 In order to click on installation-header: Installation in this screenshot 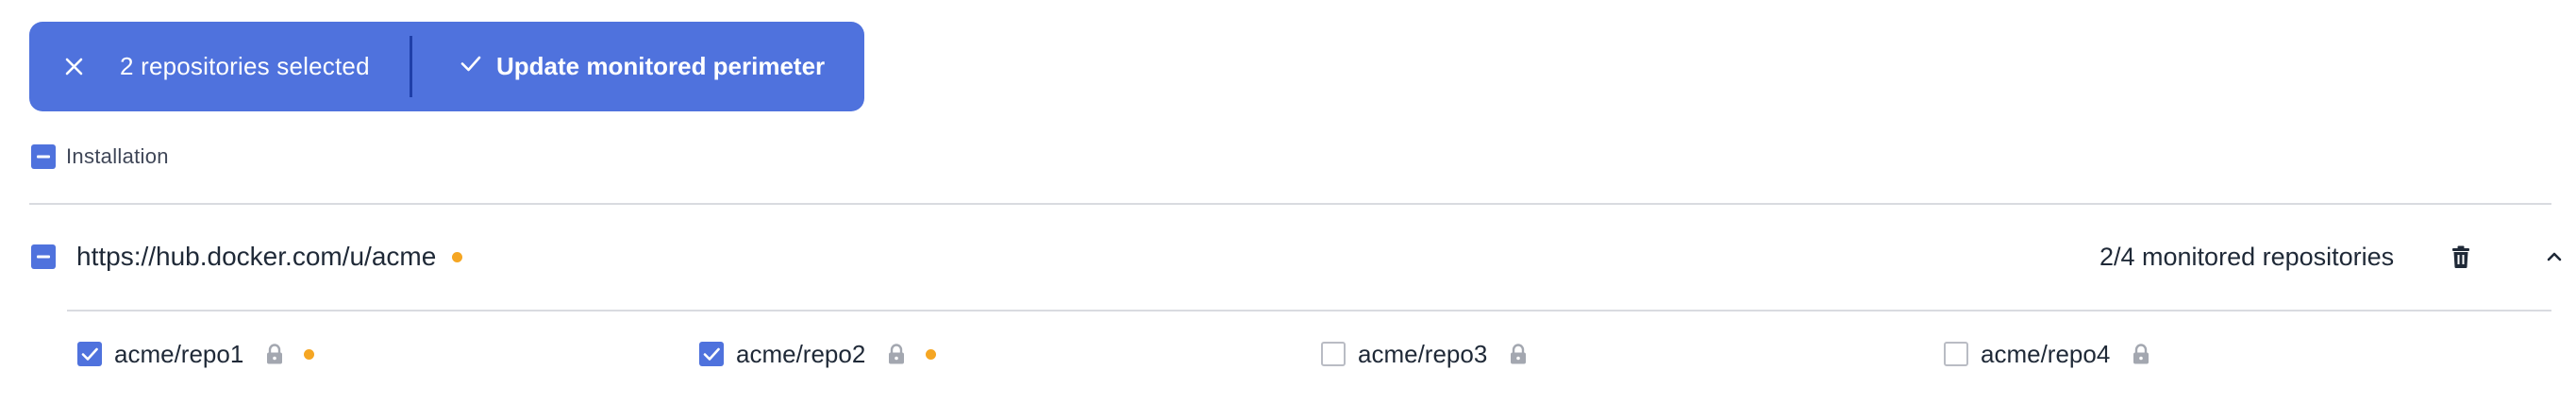, I will do `click(100, 156)`.